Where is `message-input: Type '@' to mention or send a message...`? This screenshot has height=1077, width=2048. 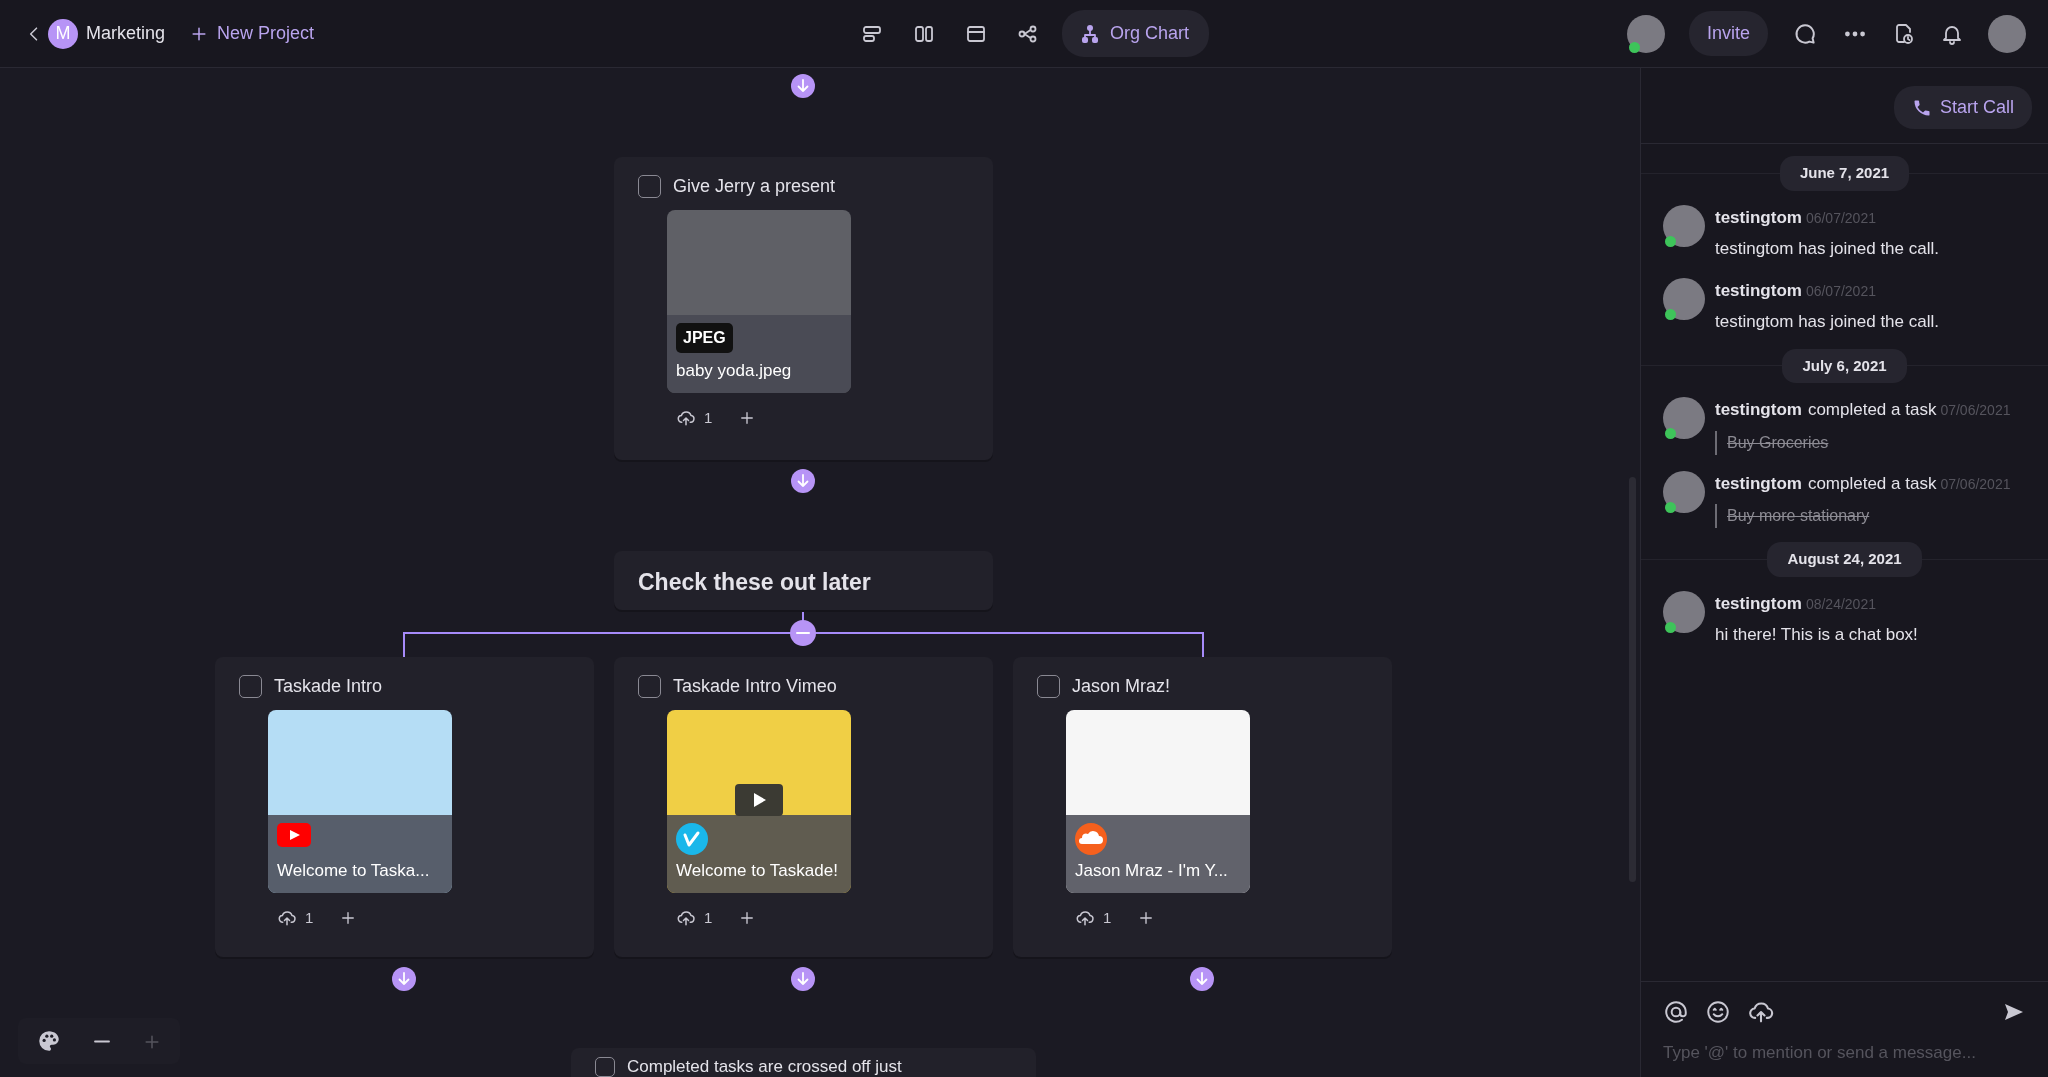
message-input: Type '@' to mention or send a message... is located at coordinates (1844, 1052).